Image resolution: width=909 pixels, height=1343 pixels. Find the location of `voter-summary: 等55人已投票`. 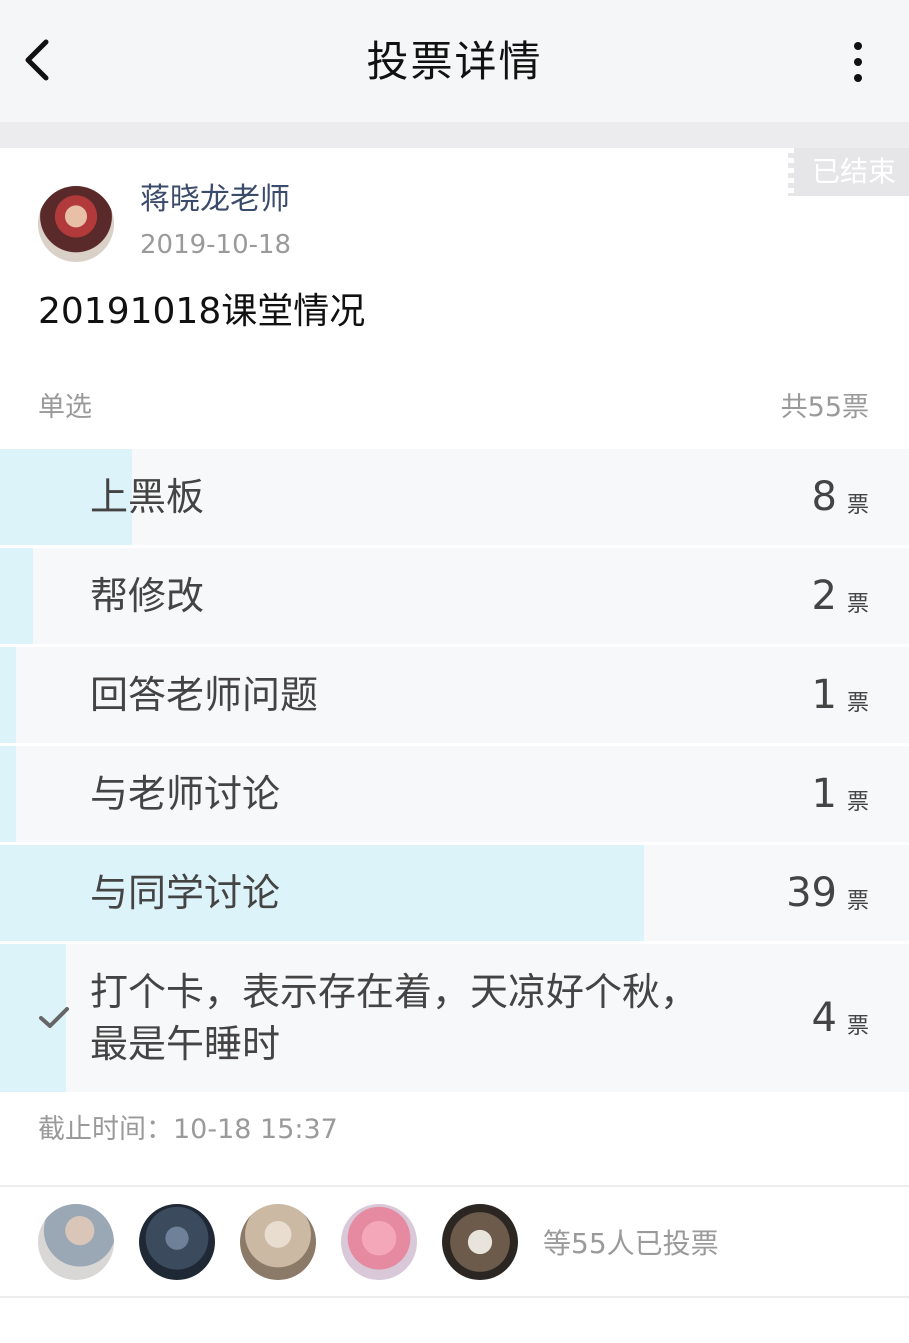

voter-summary: 等55人已投票 is located at coordinates (631, 1244).